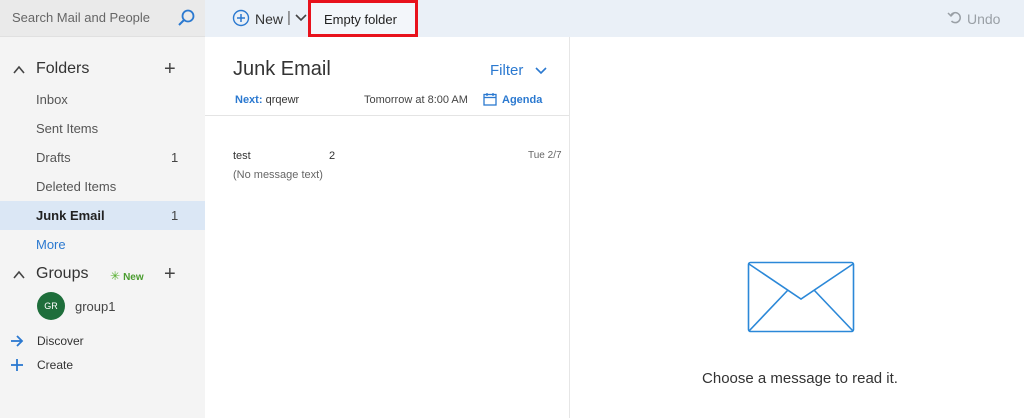 The image size is (1024, 418). I want to click on new-badge: ✳ New, so click(127, 276).